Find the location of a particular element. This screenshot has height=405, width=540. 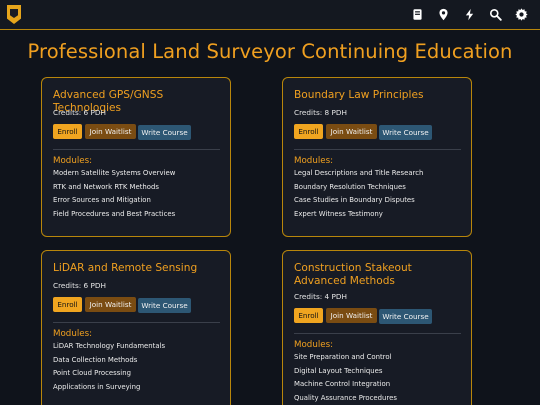

module-item: Error Sources and Mitigation is located at coordinates (102, 200).